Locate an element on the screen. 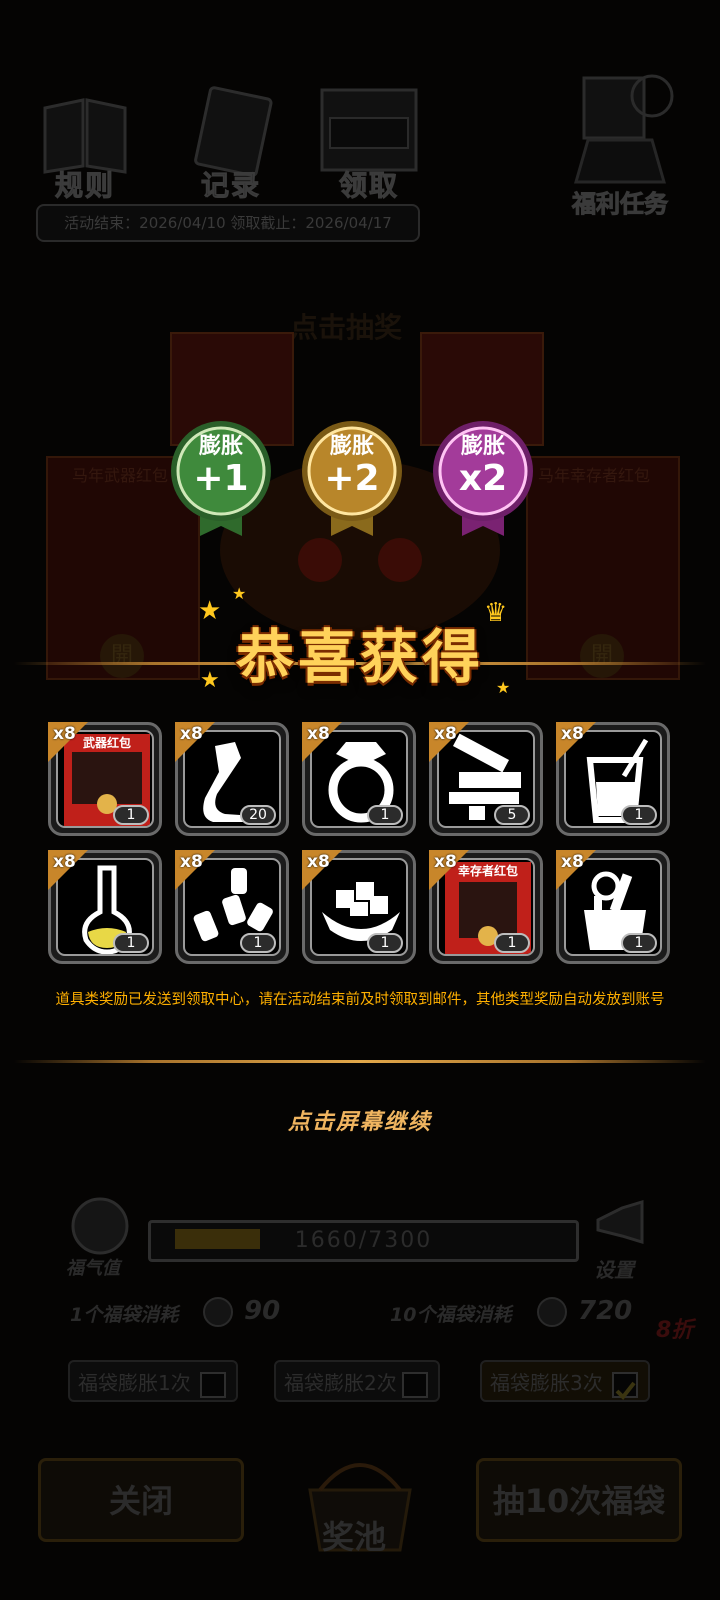  megaphone-icon is located at coordinates (622, 1226).